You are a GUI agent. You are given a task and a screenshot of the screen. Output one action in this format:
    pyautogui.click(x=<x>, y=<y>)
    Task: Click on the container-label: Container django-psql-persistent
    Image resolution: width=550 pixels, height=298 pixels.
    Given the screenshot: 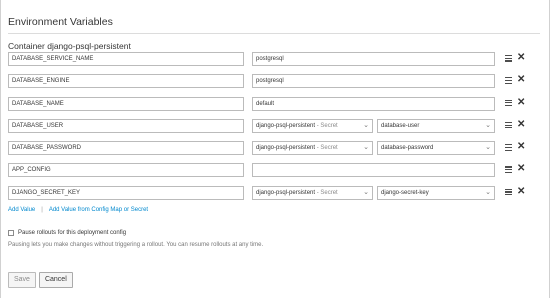 What is the action you would take?
    pyautogui.click(x=69, y=46)
    